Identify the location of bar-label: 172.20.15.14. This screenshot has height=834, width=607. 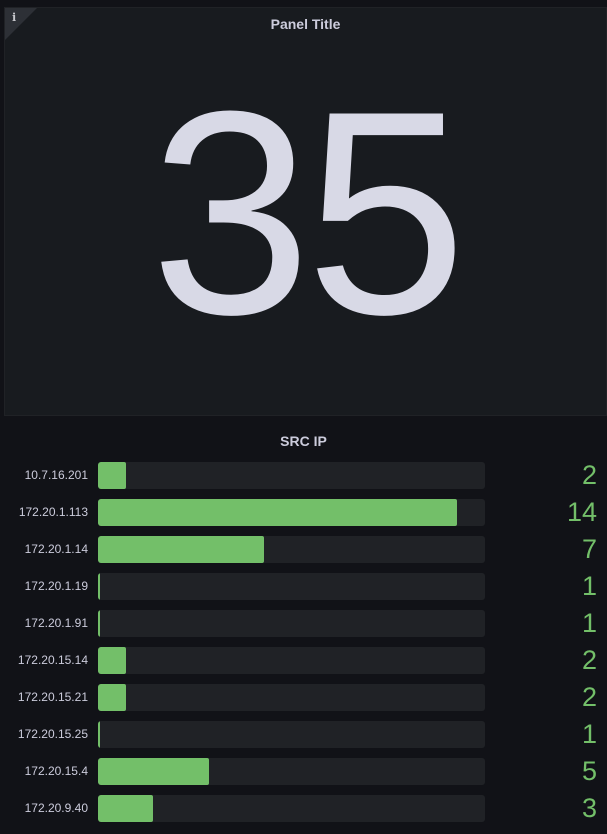
(52, 660).